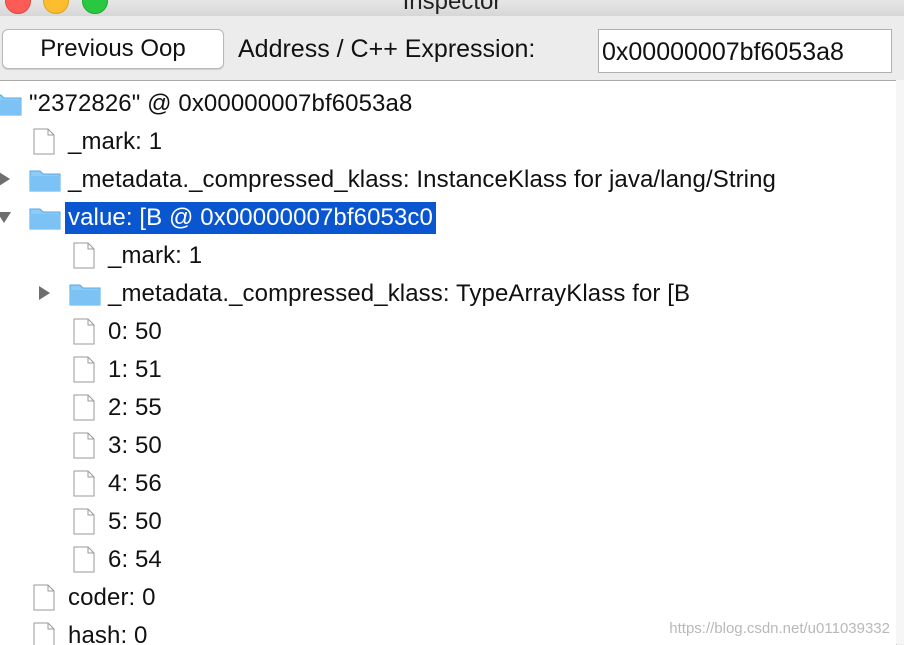 The image size is (904, 645). Describe the element at coordinates (115, 141) in the screenshot. I see `tree-label-mark: _mark: 1` at that location.